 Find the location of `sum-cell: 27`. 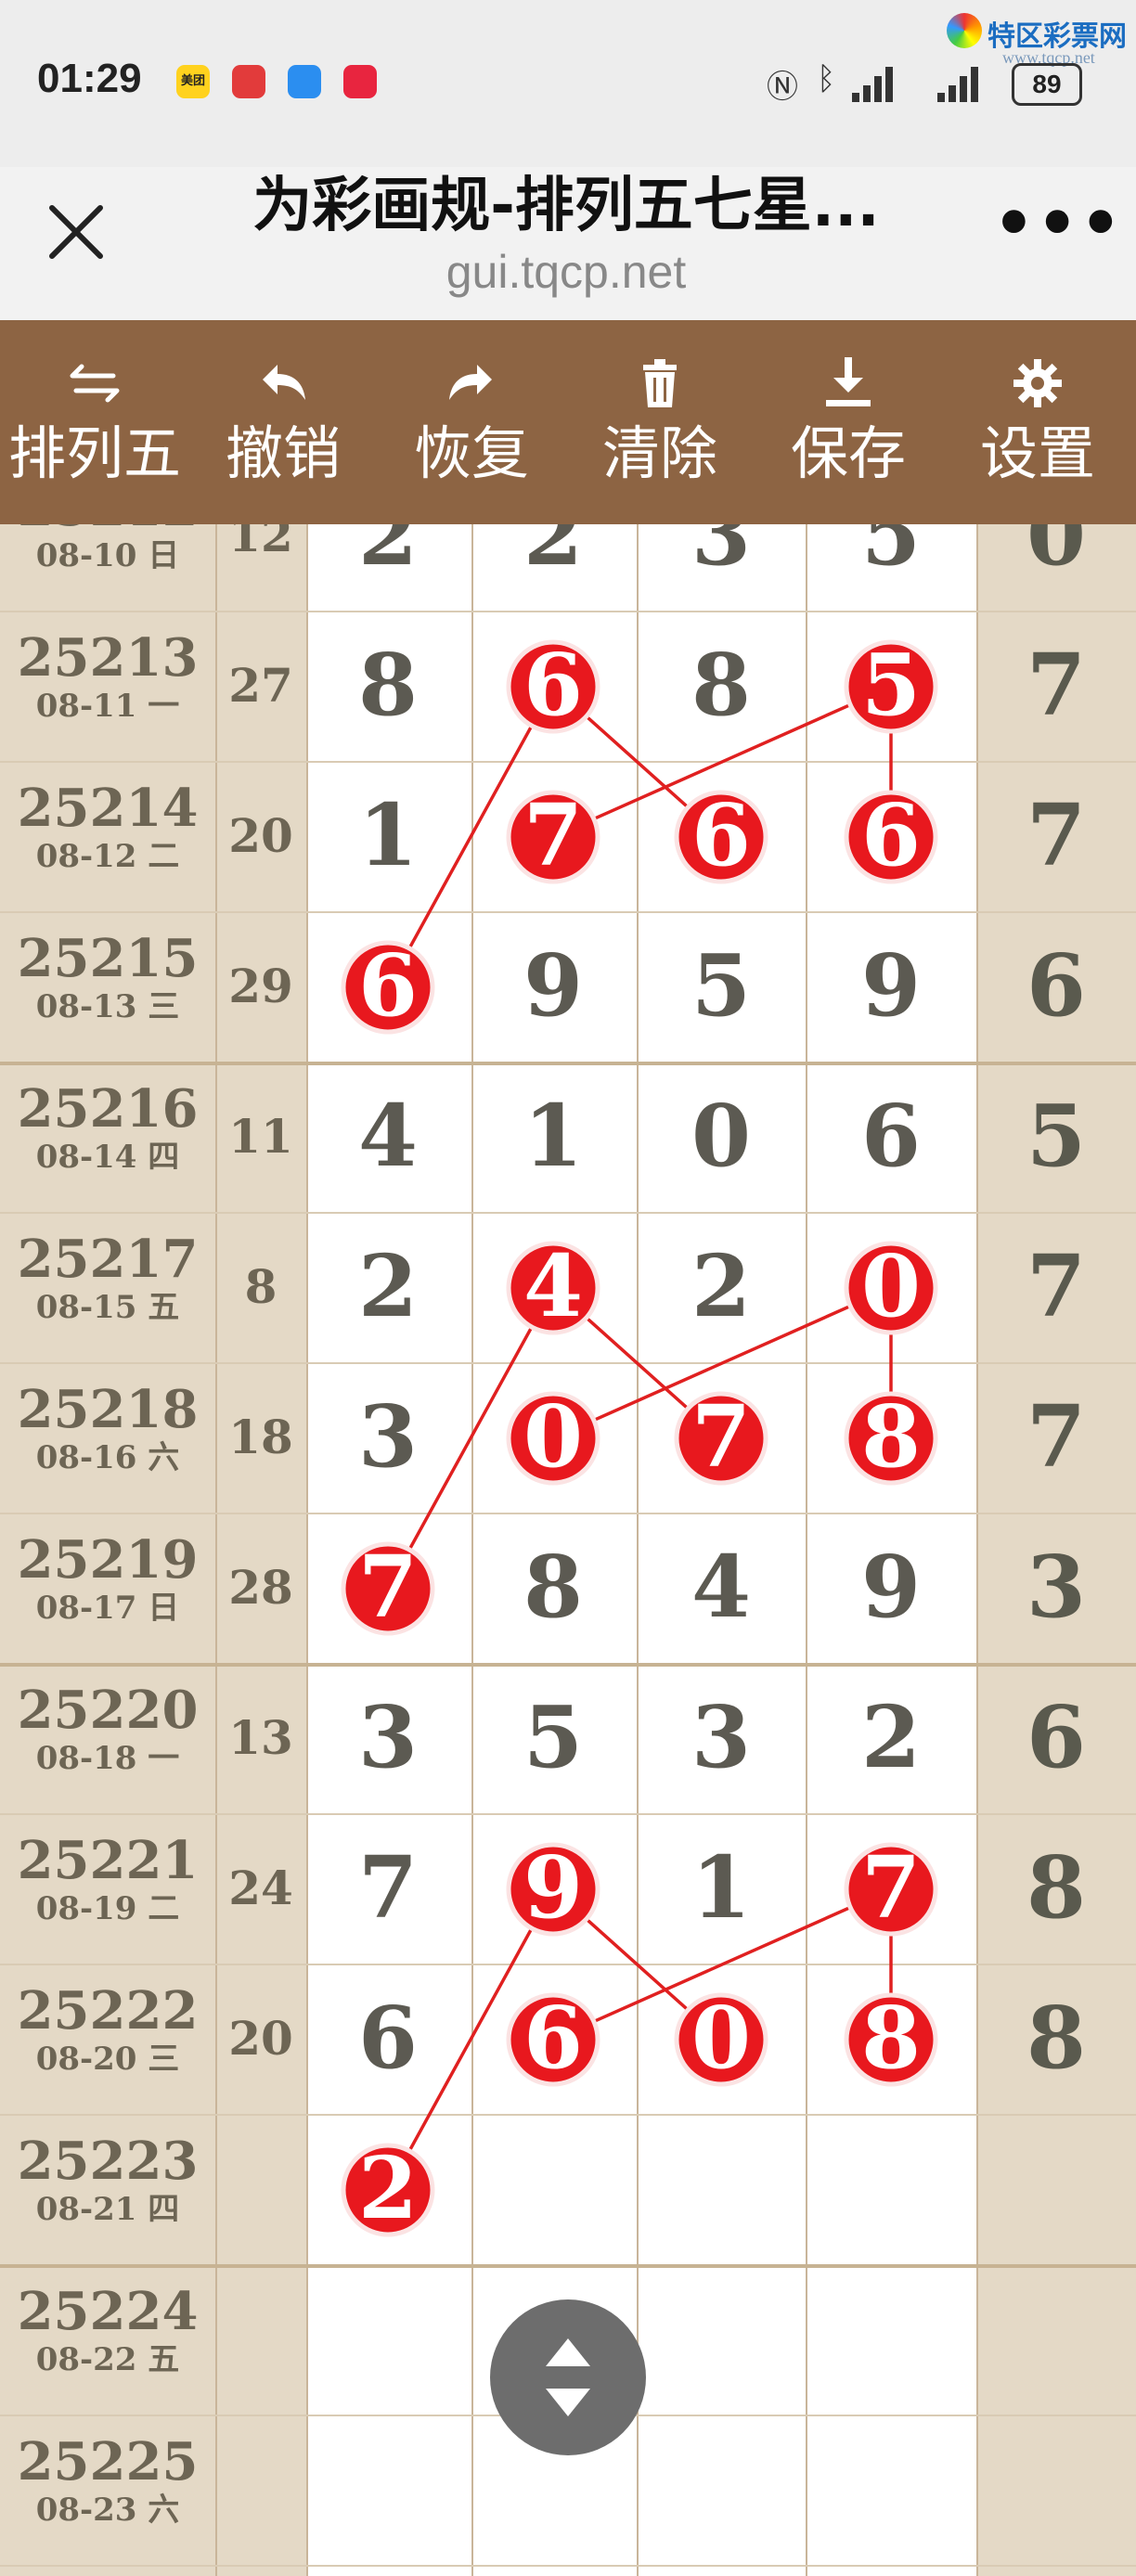

sum-cell: 27 is located at coordinates (260, 685).